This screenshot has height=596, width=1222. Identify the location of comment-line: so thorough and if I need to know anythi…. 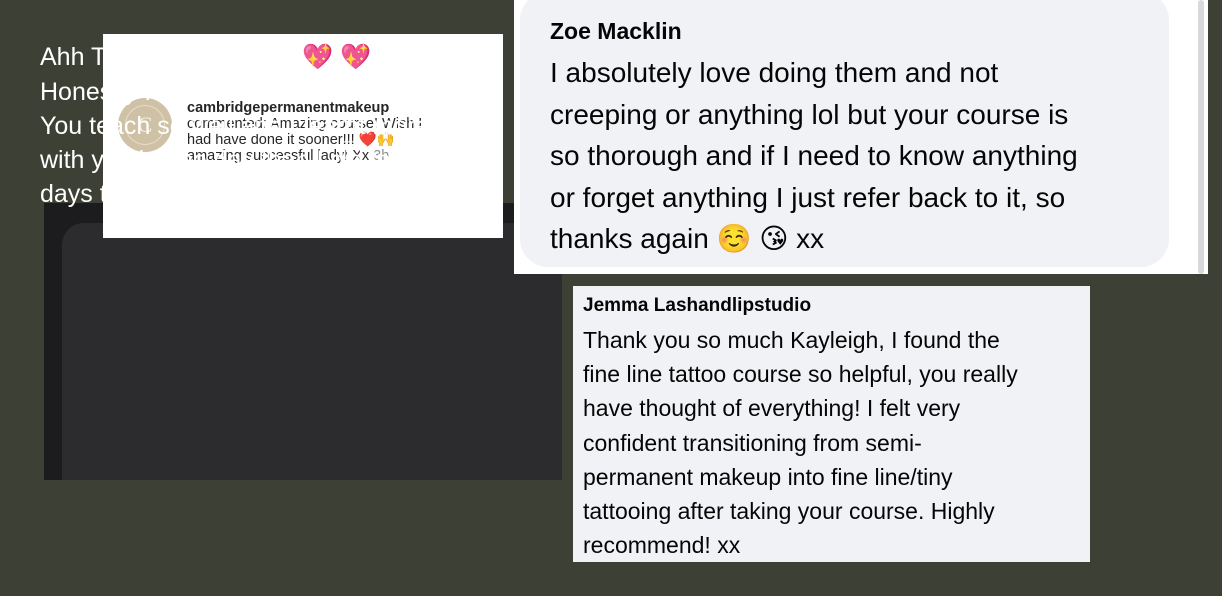
(814, 155).